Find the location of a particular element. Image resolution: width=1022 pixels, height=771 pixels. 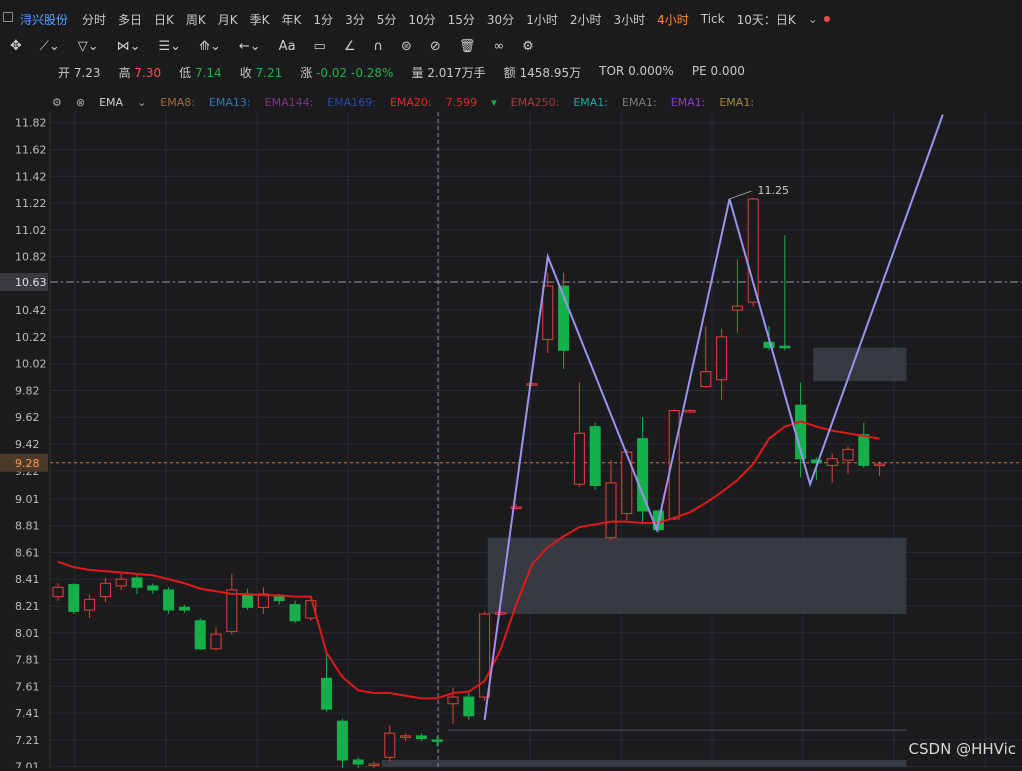

ruler-icon: ∠ is located at coordinates (350, 46).